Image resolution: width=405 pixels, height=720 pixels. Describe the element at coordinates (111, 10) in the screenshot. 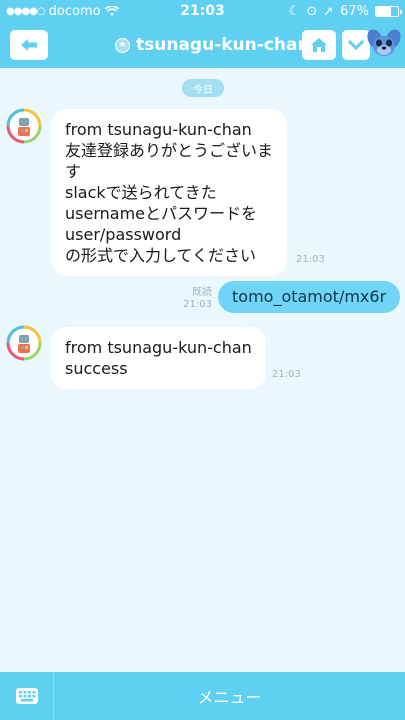

I see `wifi-icon` at that location.